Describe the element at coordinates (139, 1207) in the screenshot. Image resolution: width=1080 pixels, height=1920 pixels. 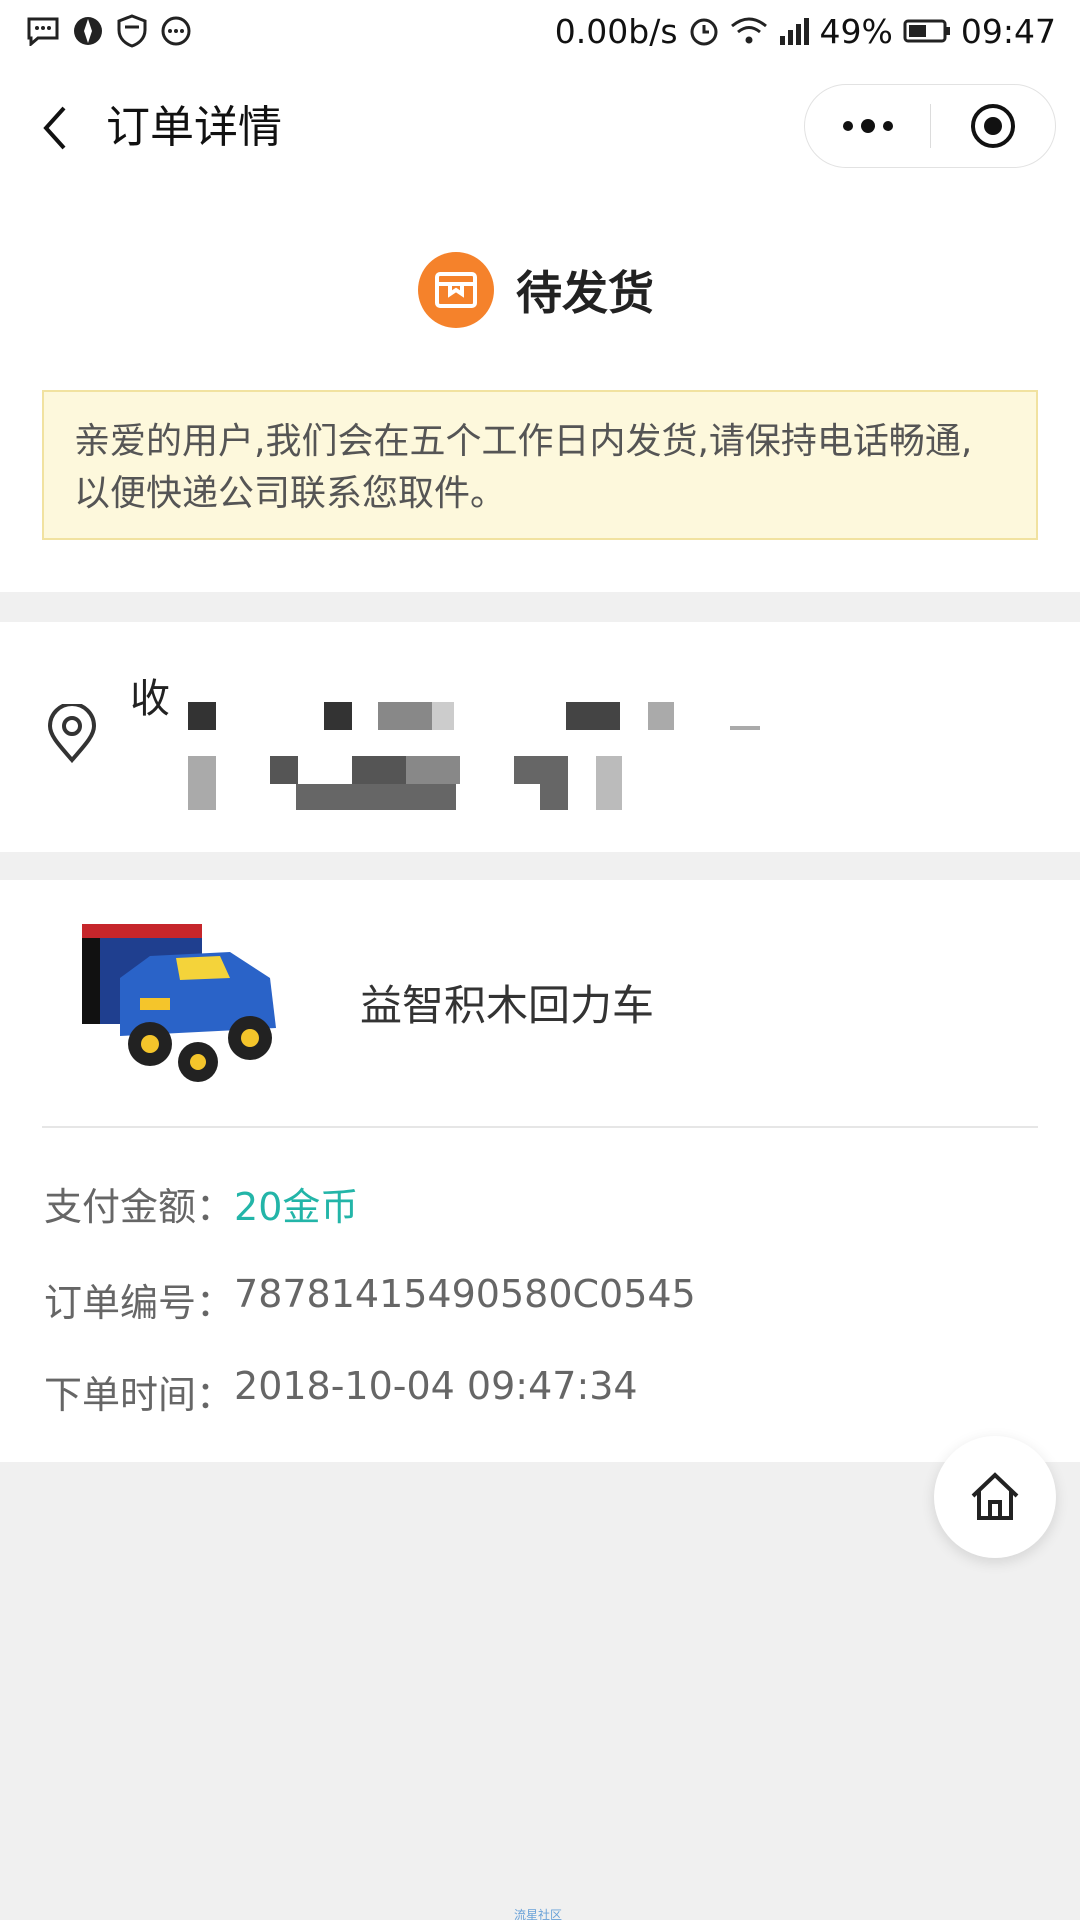
I see `payment-amount-label: 支付金额：` at that location.